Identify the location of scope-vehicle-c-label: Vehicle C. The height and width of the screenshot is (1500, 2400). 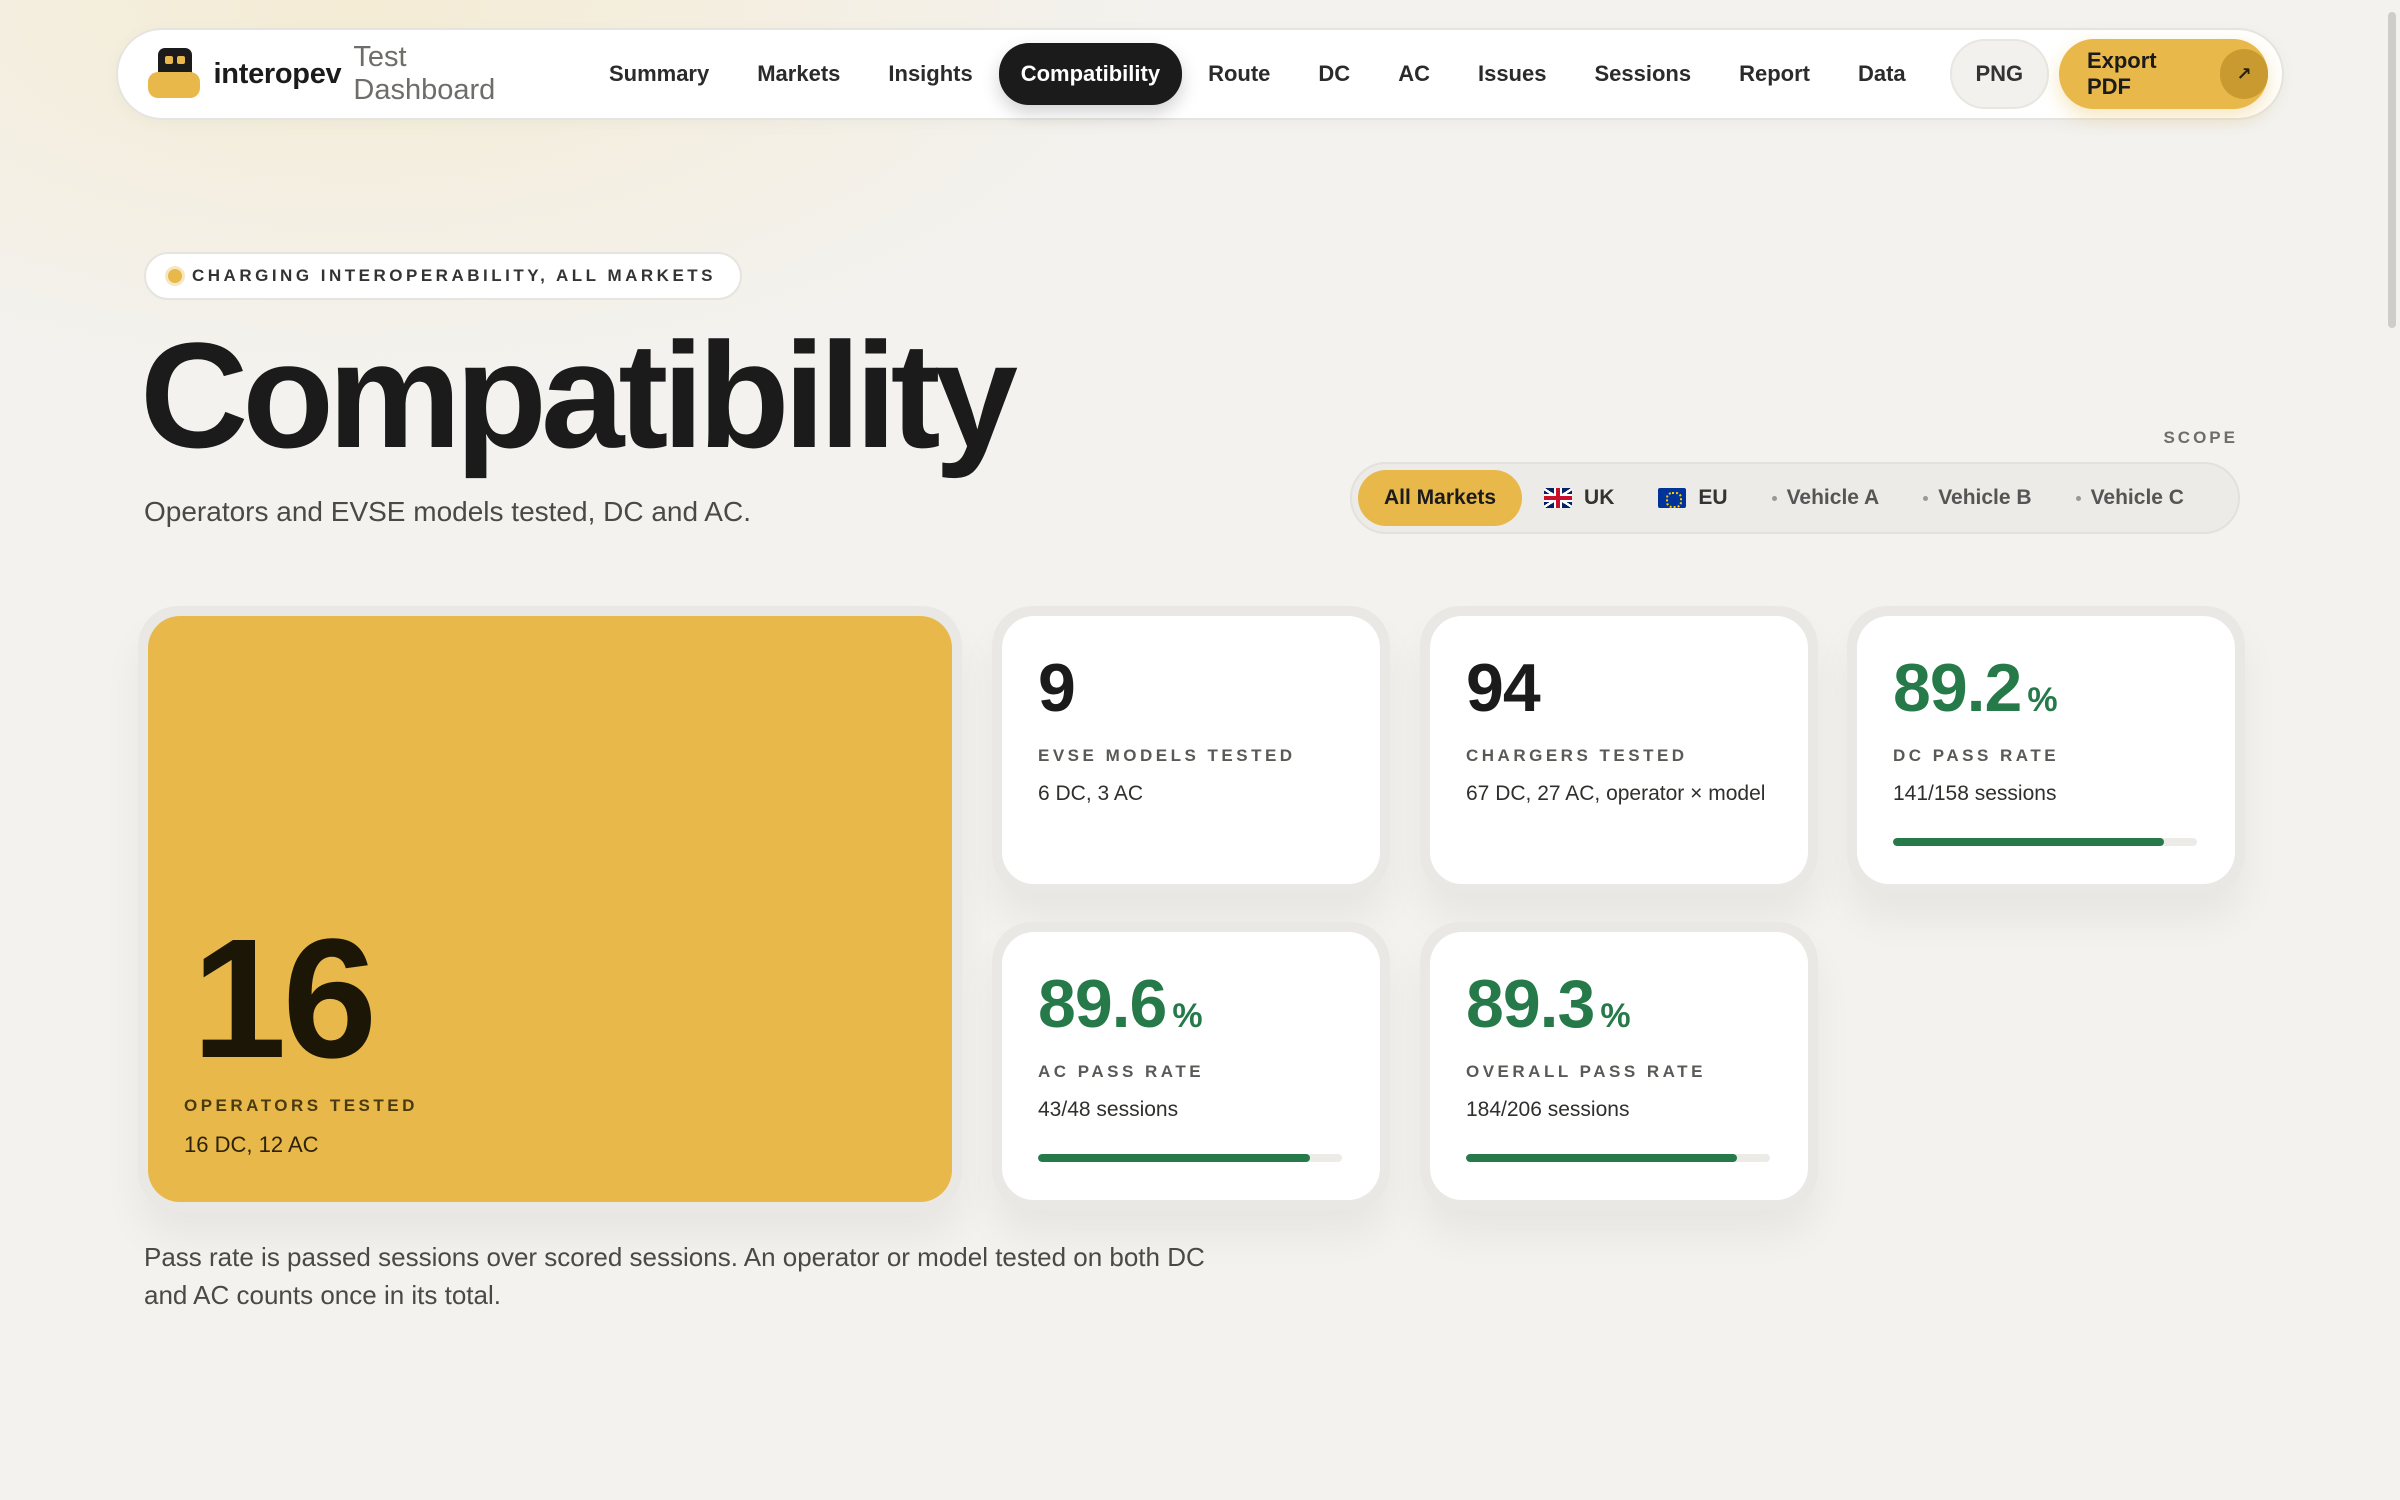
(2137, 497).